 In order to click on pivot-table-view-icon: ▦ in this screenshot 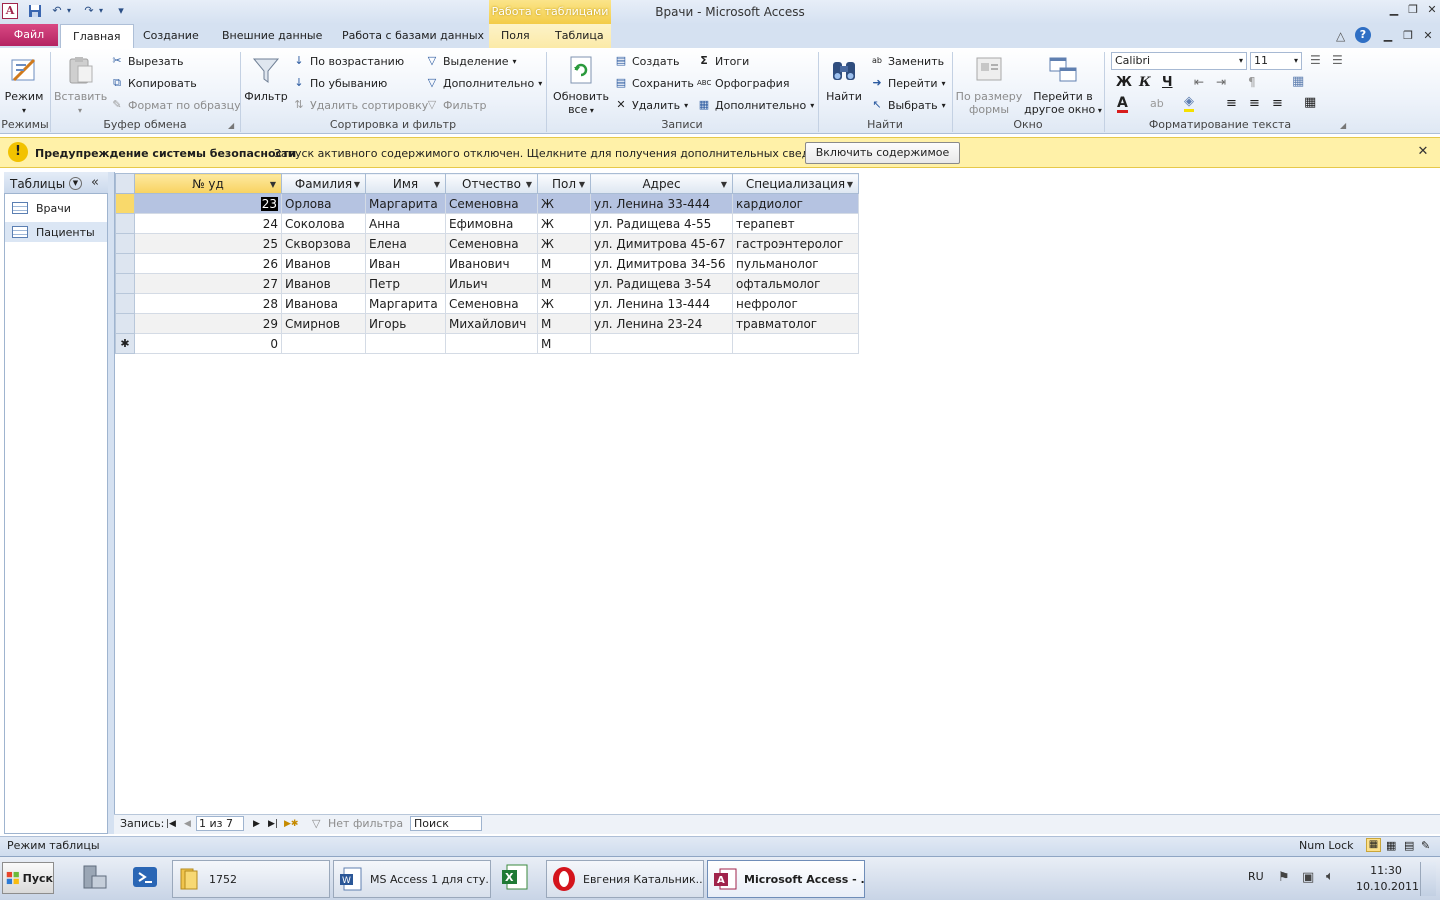, I will do `click(1391, 845)`.